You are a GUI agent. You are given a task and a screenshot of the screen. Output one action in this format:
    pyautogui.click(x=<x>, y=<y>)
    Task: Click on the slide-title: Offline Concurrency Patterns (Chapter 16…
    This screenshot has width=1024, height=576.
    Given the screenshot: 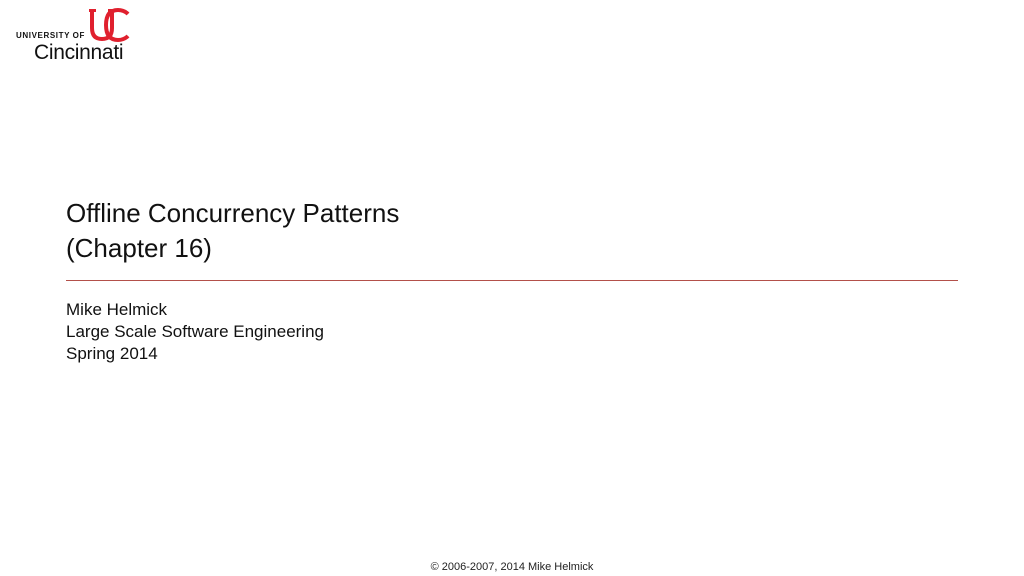 What is the action you would take?
    pyautogui.click(x=512, y=231)
    